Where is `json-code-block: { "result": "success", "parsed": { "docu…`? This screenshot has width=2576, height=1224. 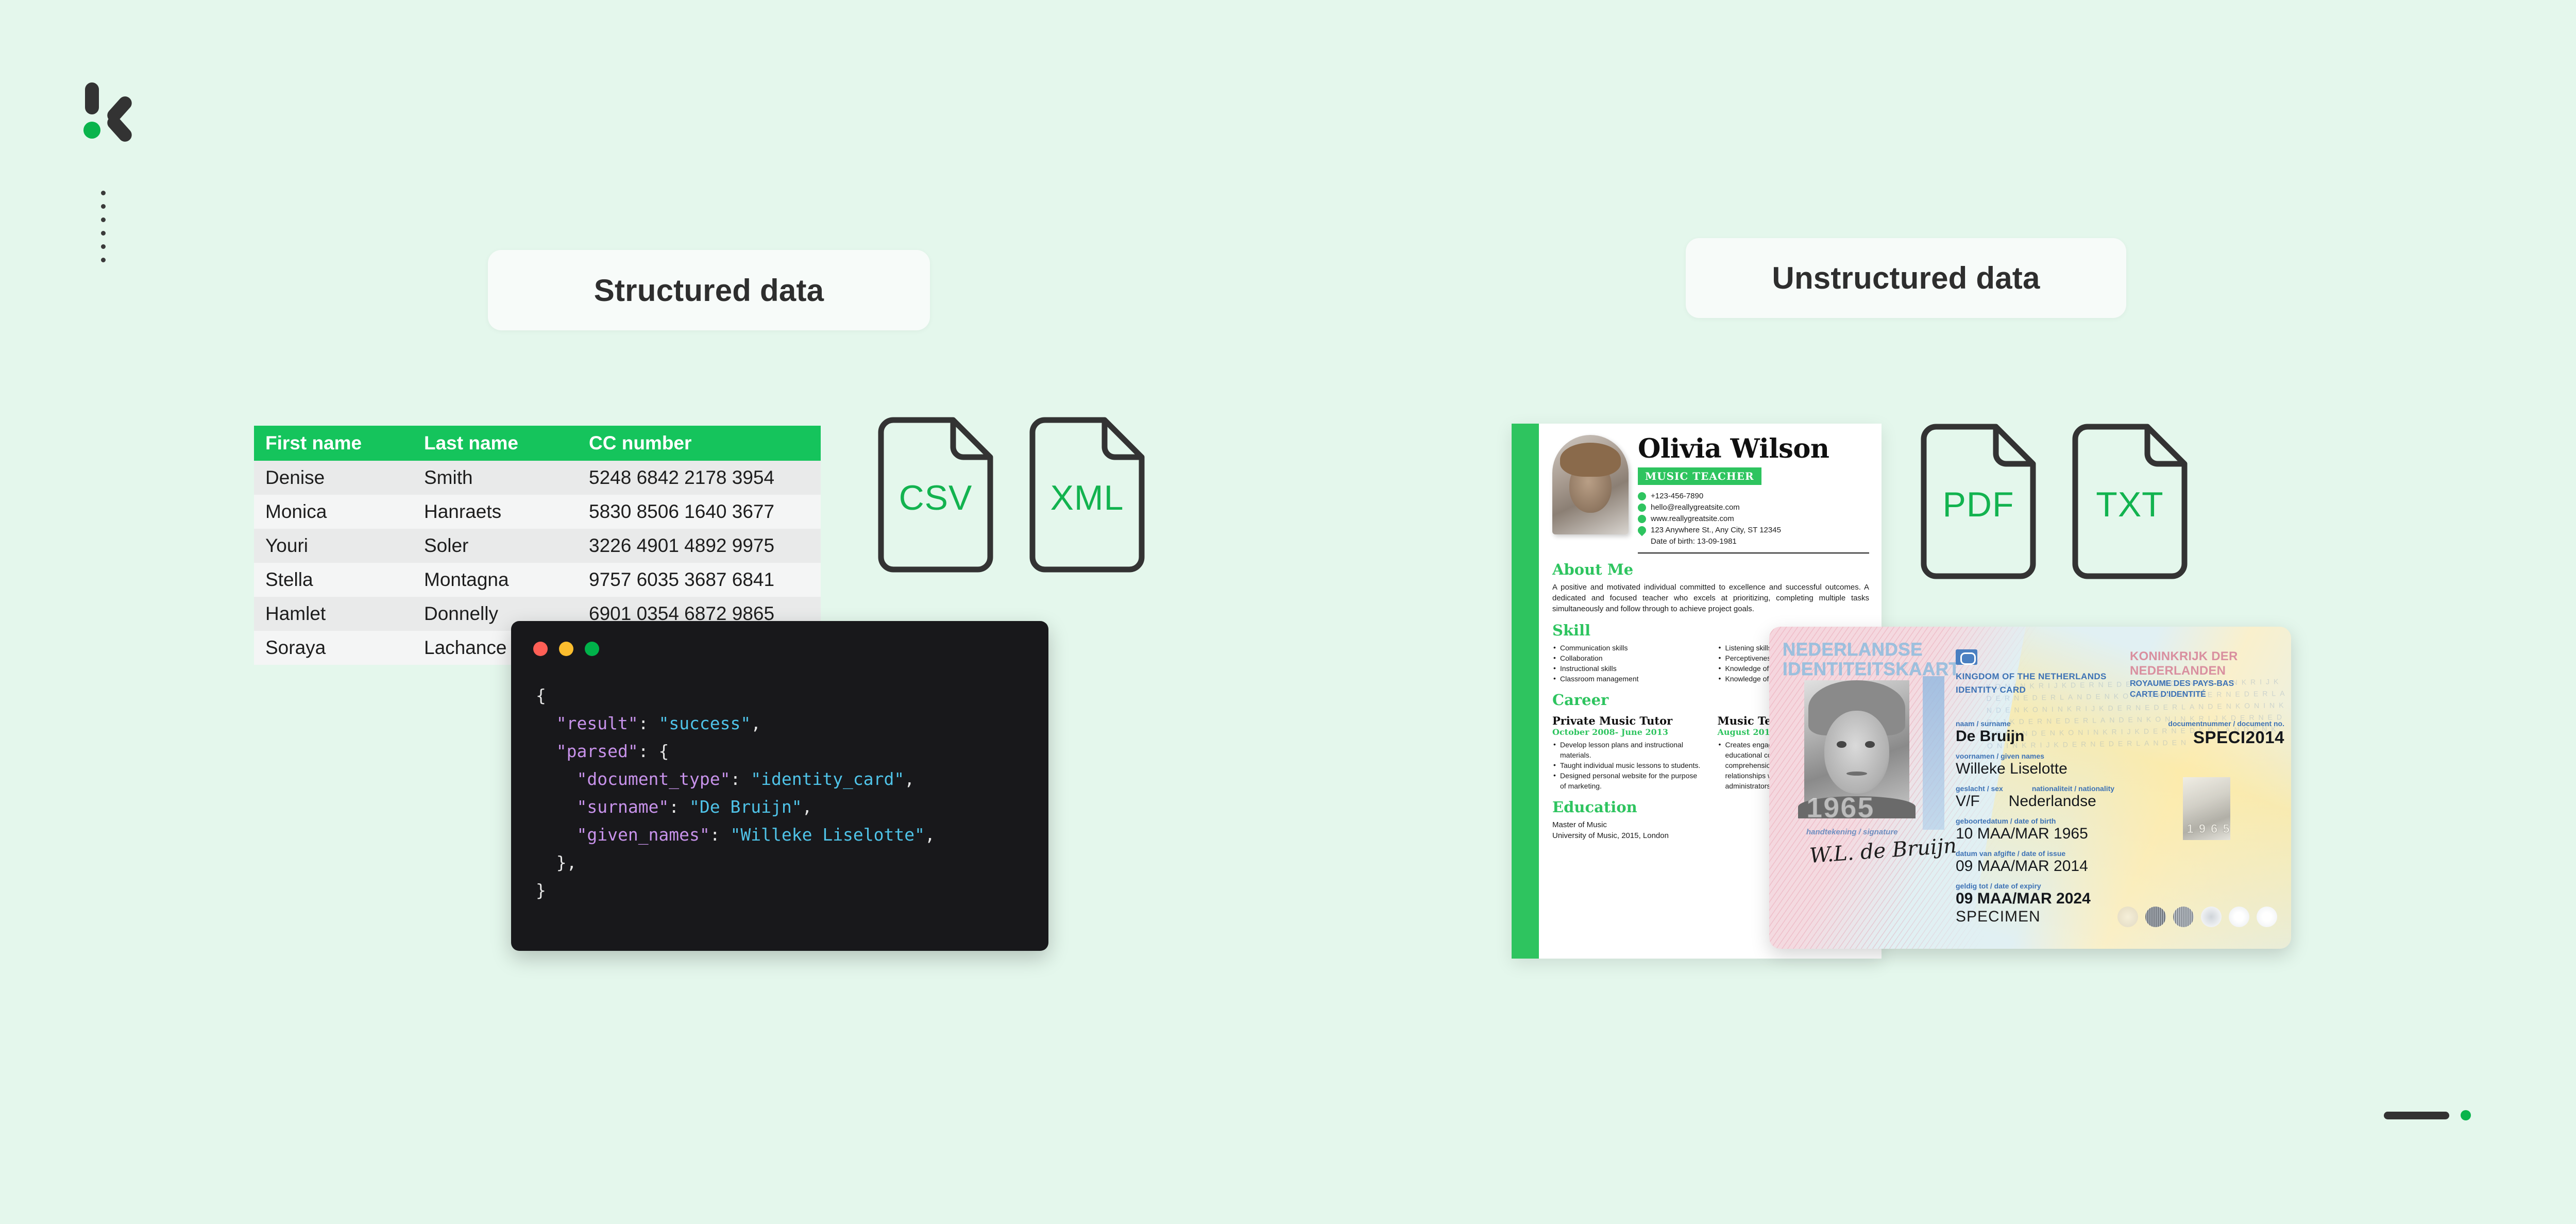 json-code-block: { "result": "success", "parsed": { "docu… is located at coordinates (735, 792).